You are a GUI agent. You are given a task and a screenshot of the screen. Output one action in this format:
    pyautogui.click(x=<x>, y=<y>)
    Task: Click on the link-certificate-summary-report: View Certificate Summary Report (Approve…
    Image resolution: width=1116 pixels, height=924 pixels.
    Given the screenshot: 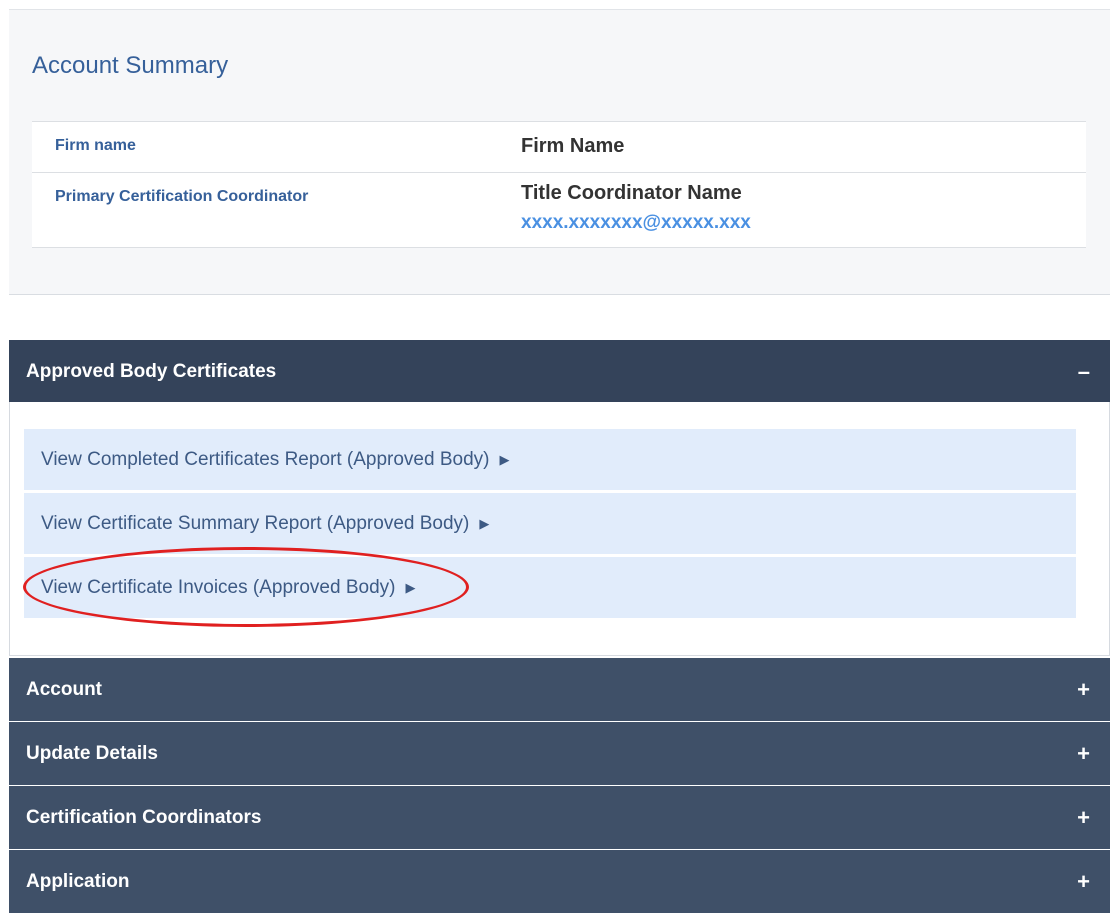 What is the action you would take?
    pyautogui.click(x=550, y=523)
    